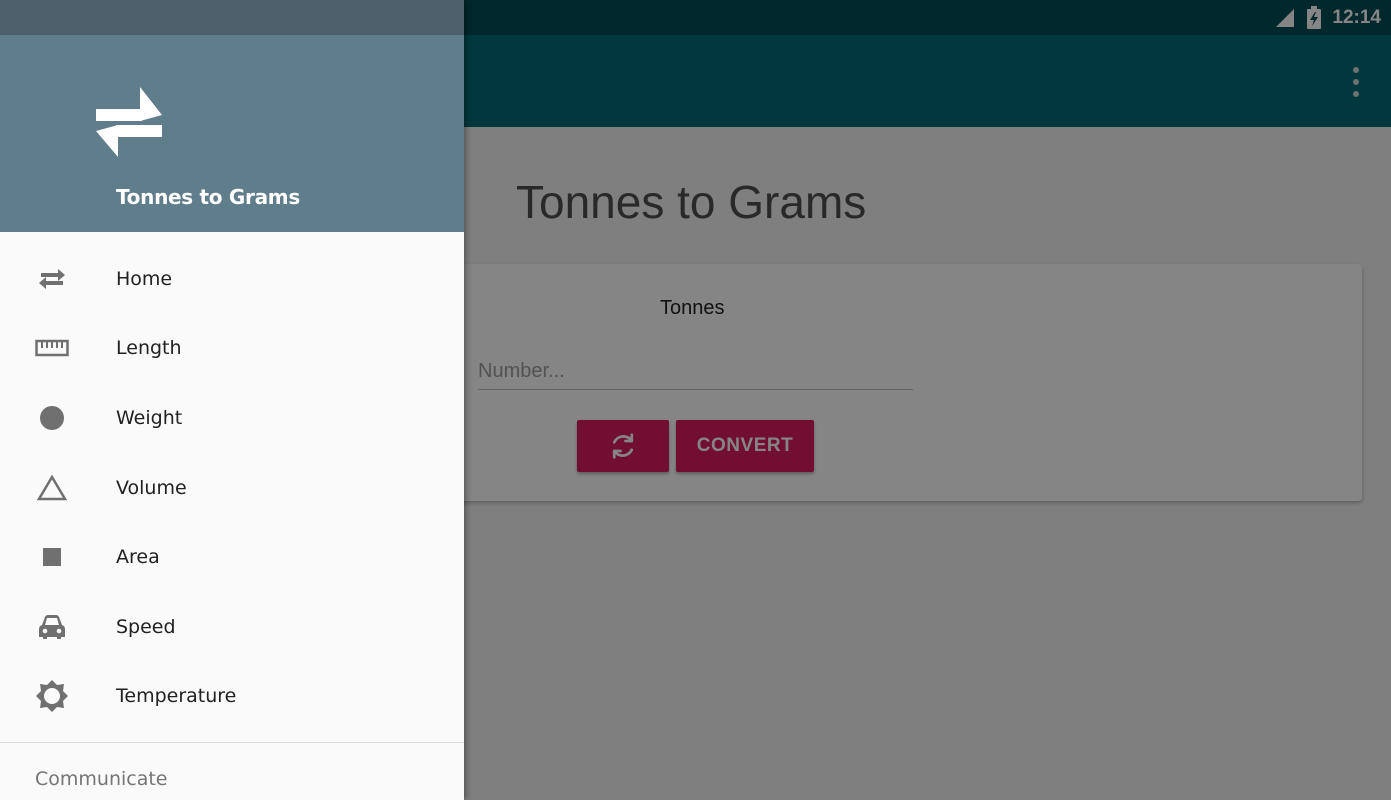 Image resolution: width=1391 pixels, height=800 pixels. I want to click on circle-icon, so click(52, 418).